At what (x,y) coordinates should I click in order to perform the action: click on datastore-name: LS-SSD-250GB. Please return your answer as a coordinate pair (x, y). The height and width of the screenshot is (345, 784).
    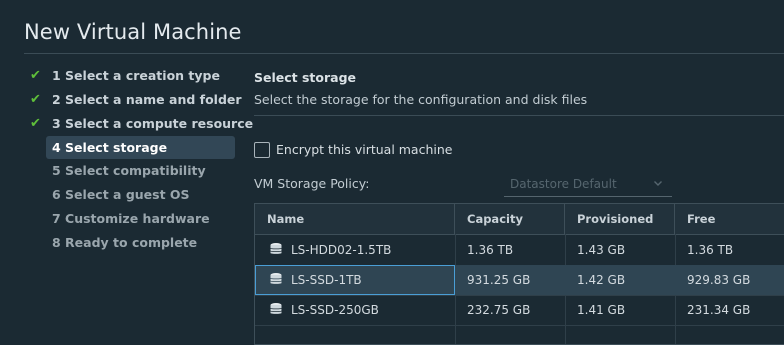
    Looking at the image, I should click on (335, 310).